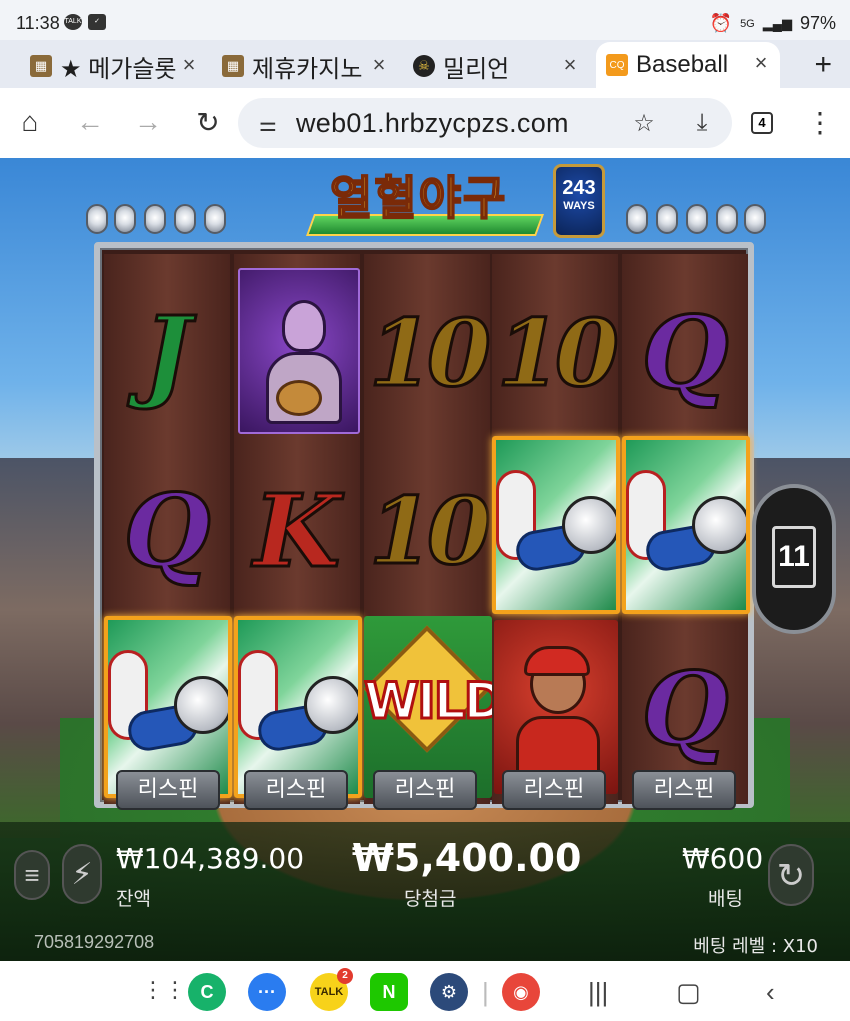  What do you see at coordinates (331, 989) in the screenshot?
I see `kakaotalk-icon: TALK 2` at bounding box center [331, 989].